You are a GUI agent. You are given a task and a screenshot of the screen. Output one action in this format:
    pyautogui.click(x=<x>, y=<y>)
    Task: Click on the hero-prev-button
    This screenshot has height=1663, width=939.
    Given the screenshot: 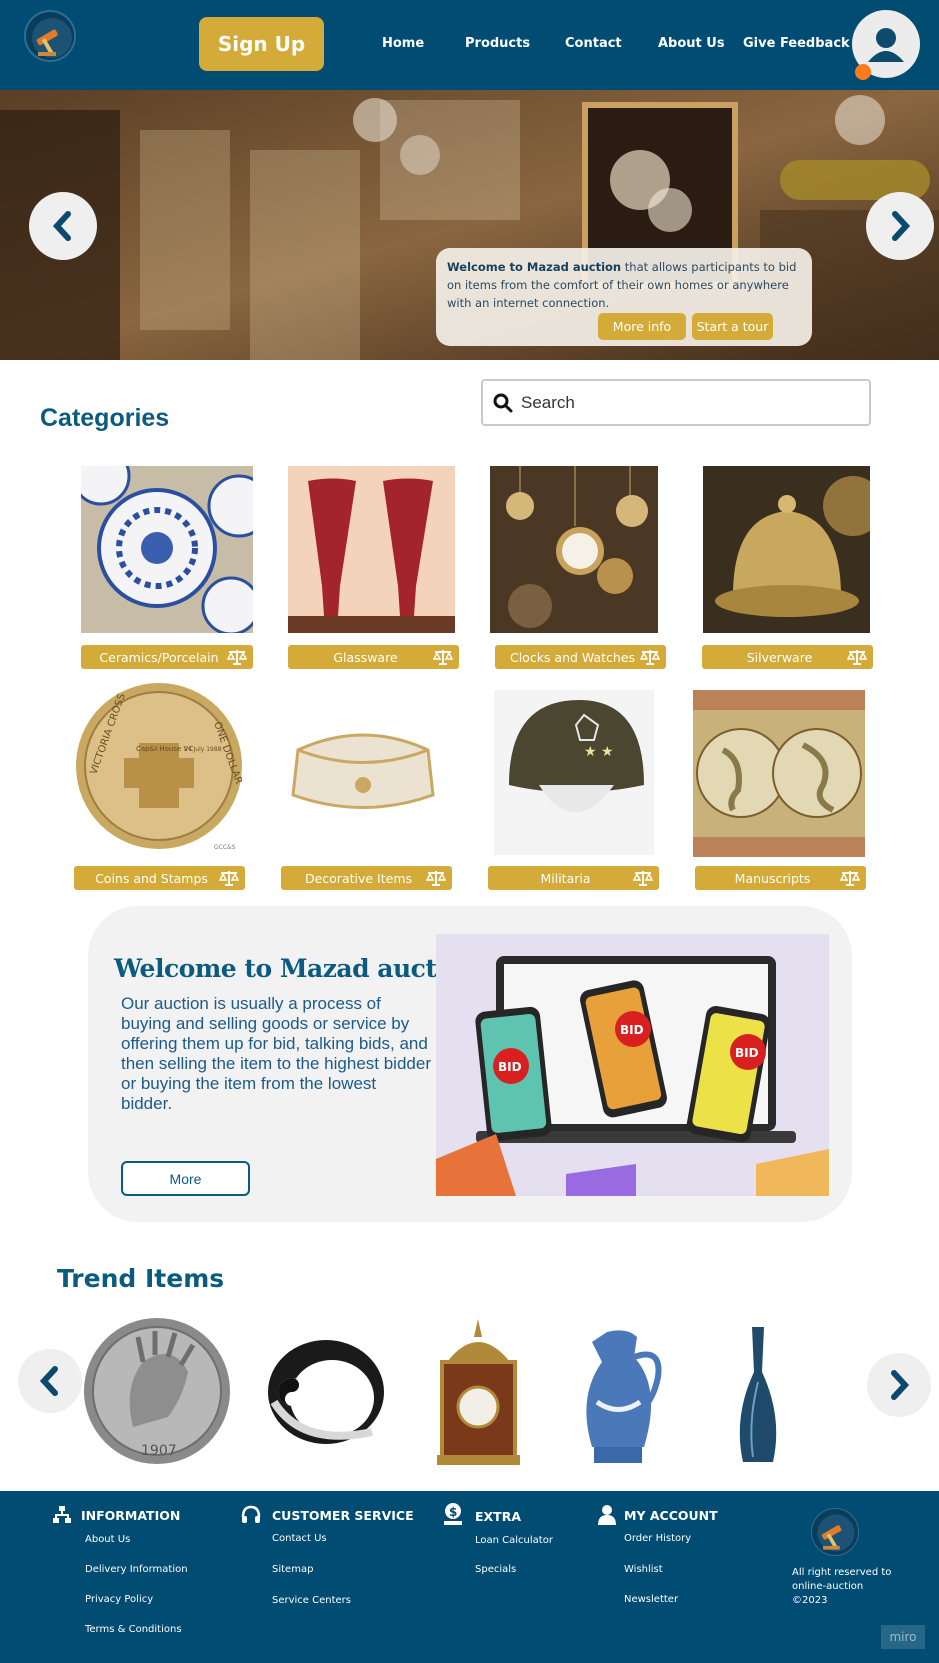 What is the action you would take?
    pyautogui.click(x=63, y=226)
    